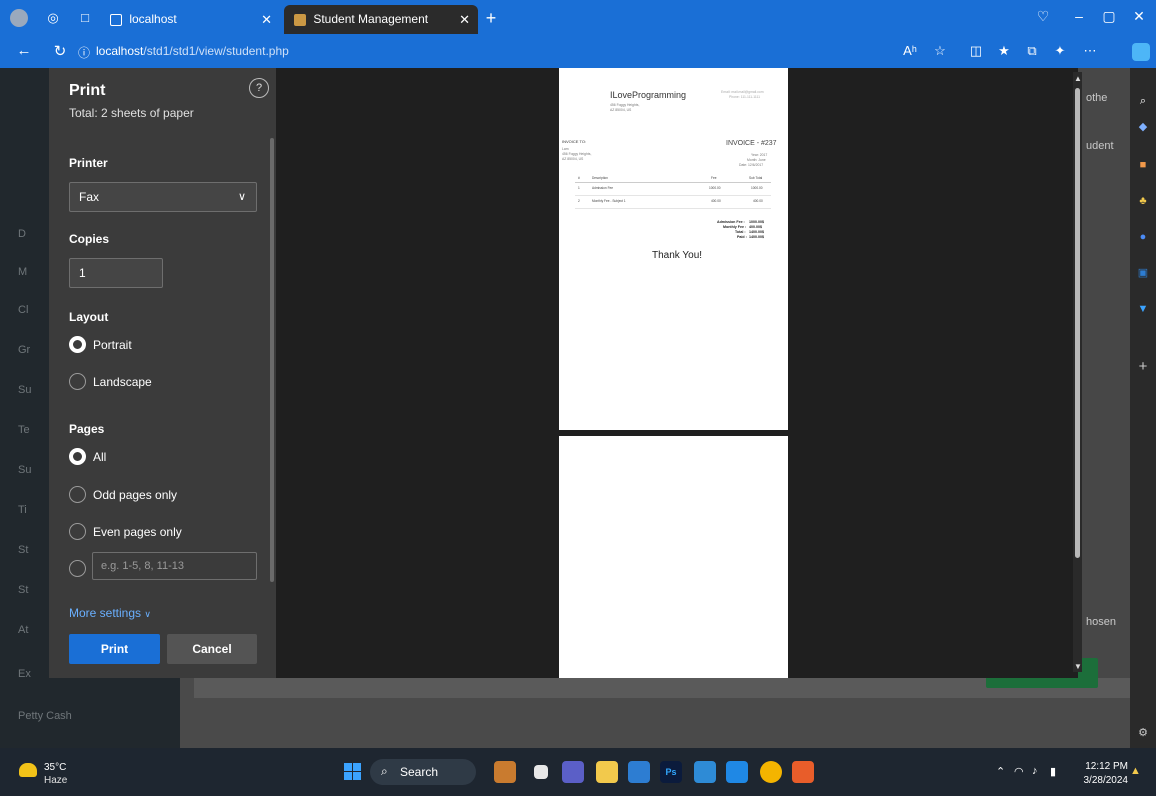 The image size is (1156, 796). What do you see at coordinates (1109, 16) in the screenshot?
I see `maximize-icon: ▢` at bounding box center [1109, 16].